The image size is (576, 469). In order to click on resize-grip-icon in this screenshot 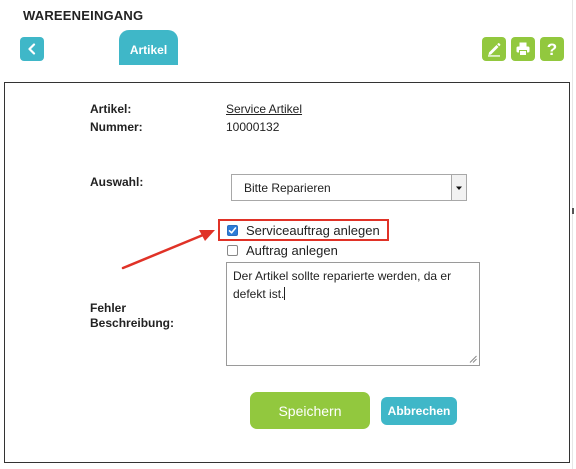, I will do `click(473, 359)`.